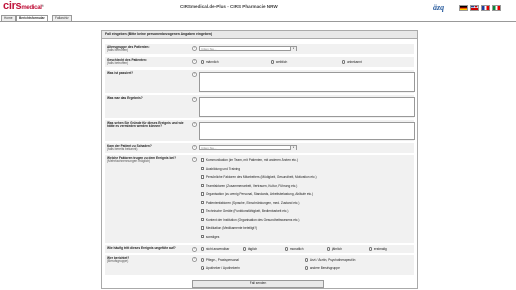 This screenshot has width=516, height=290. What do you see at coordinates (258, 284) in the screenshot?
I see `submit-button: Fall senden` at bounding box center [258, 284].